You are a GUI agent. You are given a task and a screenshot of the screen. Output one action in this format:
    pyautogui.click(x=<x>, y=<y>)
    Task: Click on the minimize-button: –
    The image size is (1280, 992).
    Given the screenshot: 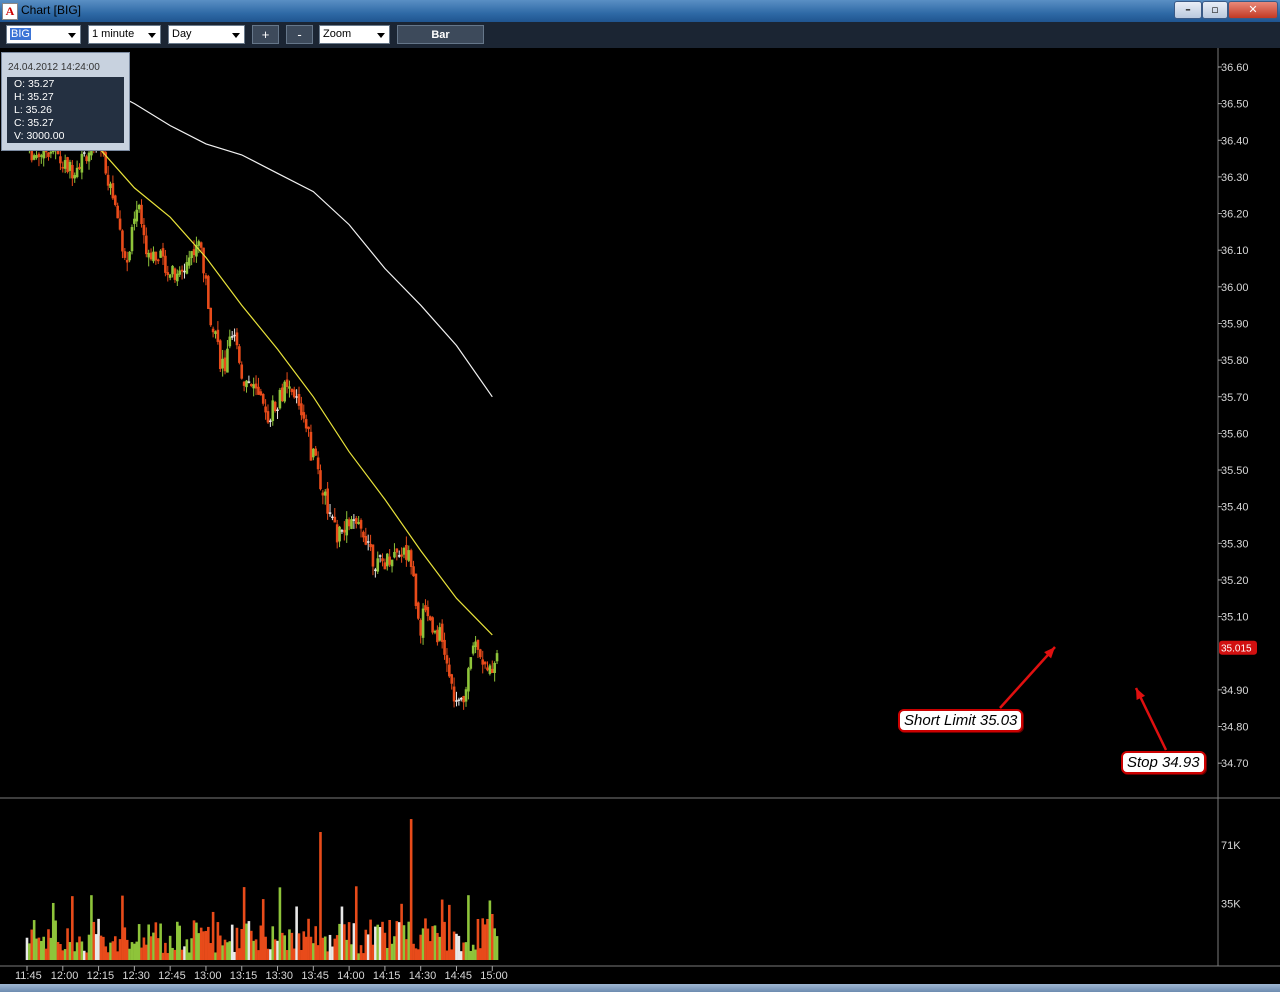 What is the action you would take?
    pyautogui.click(x=1188, y=10)
    